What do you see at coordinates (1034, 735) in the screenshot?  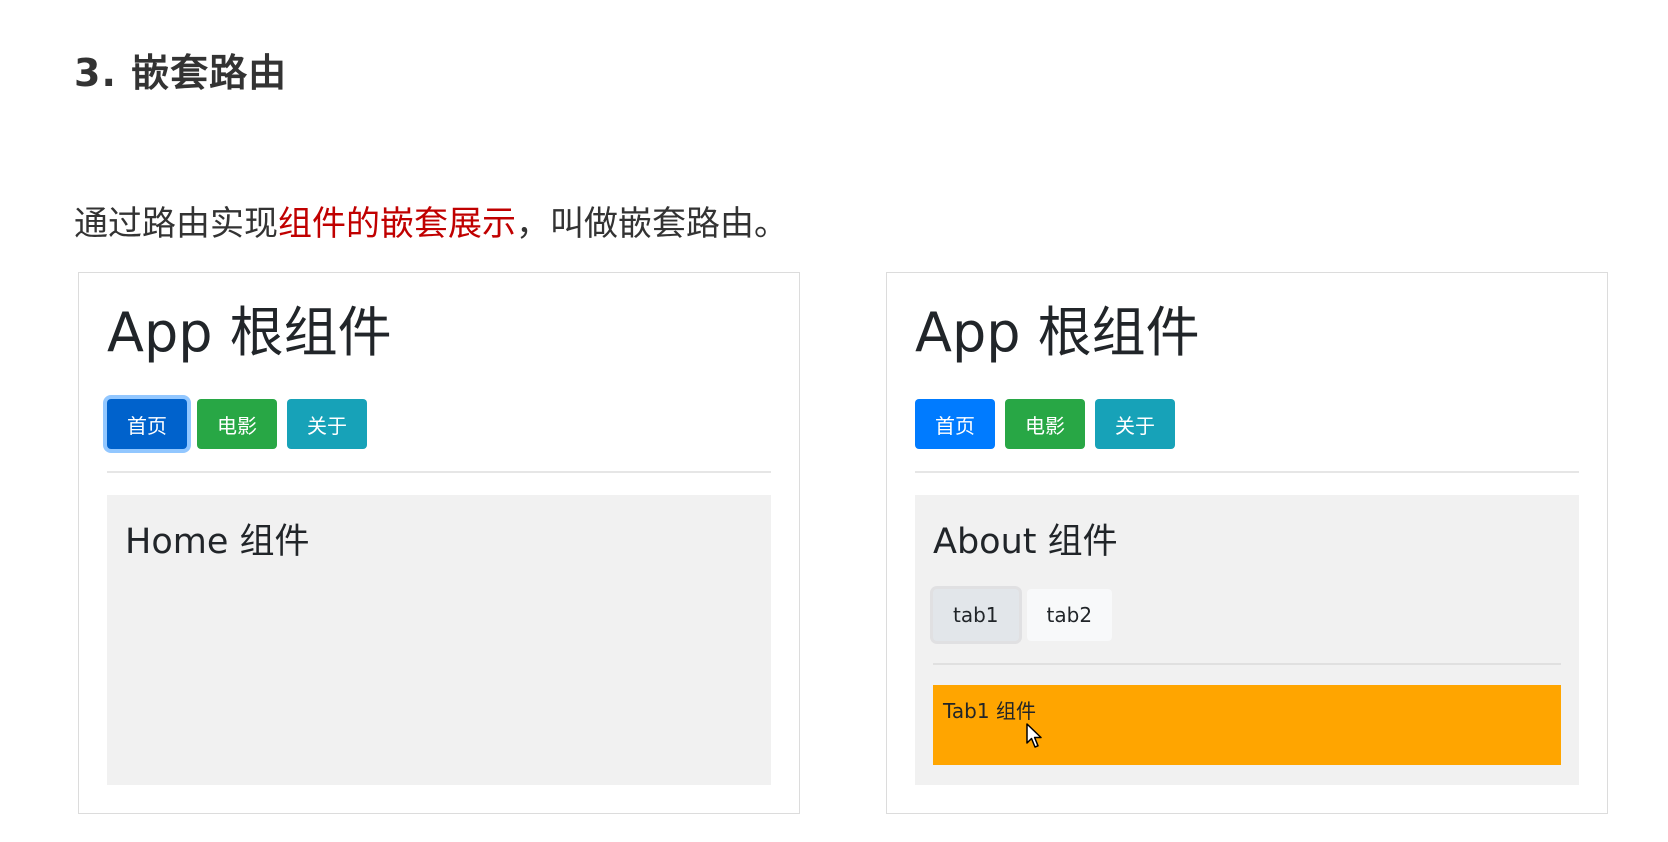 I see `mouse-cursor-icon` at bounding box center [1034, 735].